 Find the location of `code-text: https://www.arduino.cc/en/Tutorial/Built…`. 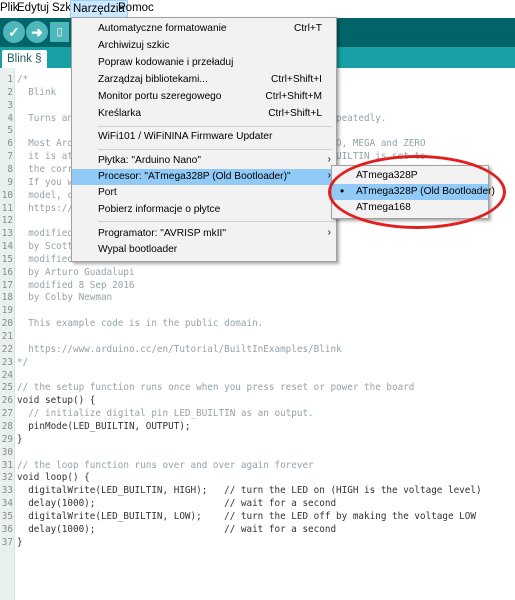

code-text: https://www.arduino.cc/en/Tutorial/Built… is located at coordinates (179, 349).